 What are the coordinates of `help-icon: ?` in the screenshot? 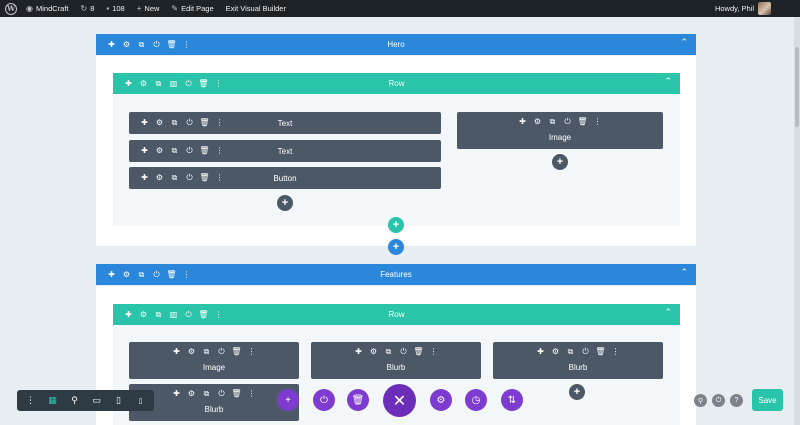 It's located at (736, 400).